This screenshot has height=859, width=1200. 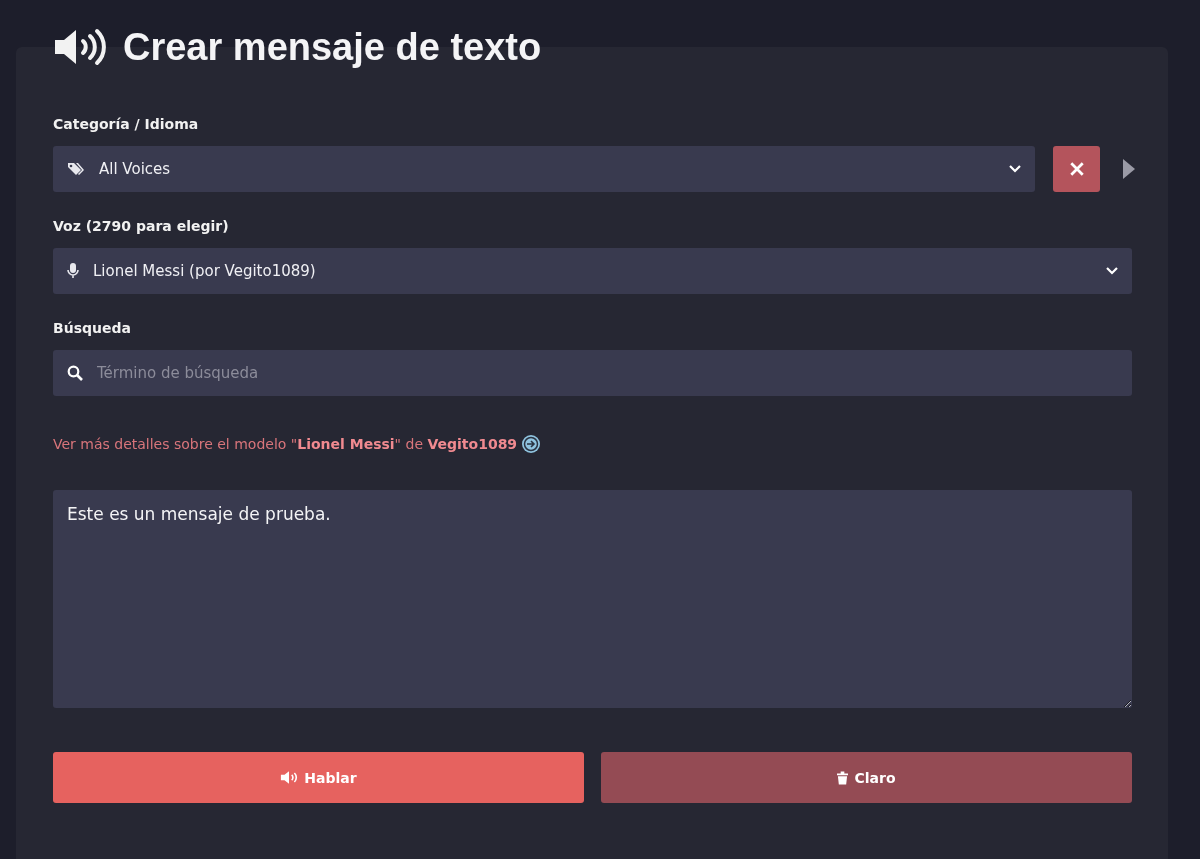 What do you see at coordinates (531, 444) in the screenshot?
I see `arrow-circle-icon` at bounding box center [531, 444].